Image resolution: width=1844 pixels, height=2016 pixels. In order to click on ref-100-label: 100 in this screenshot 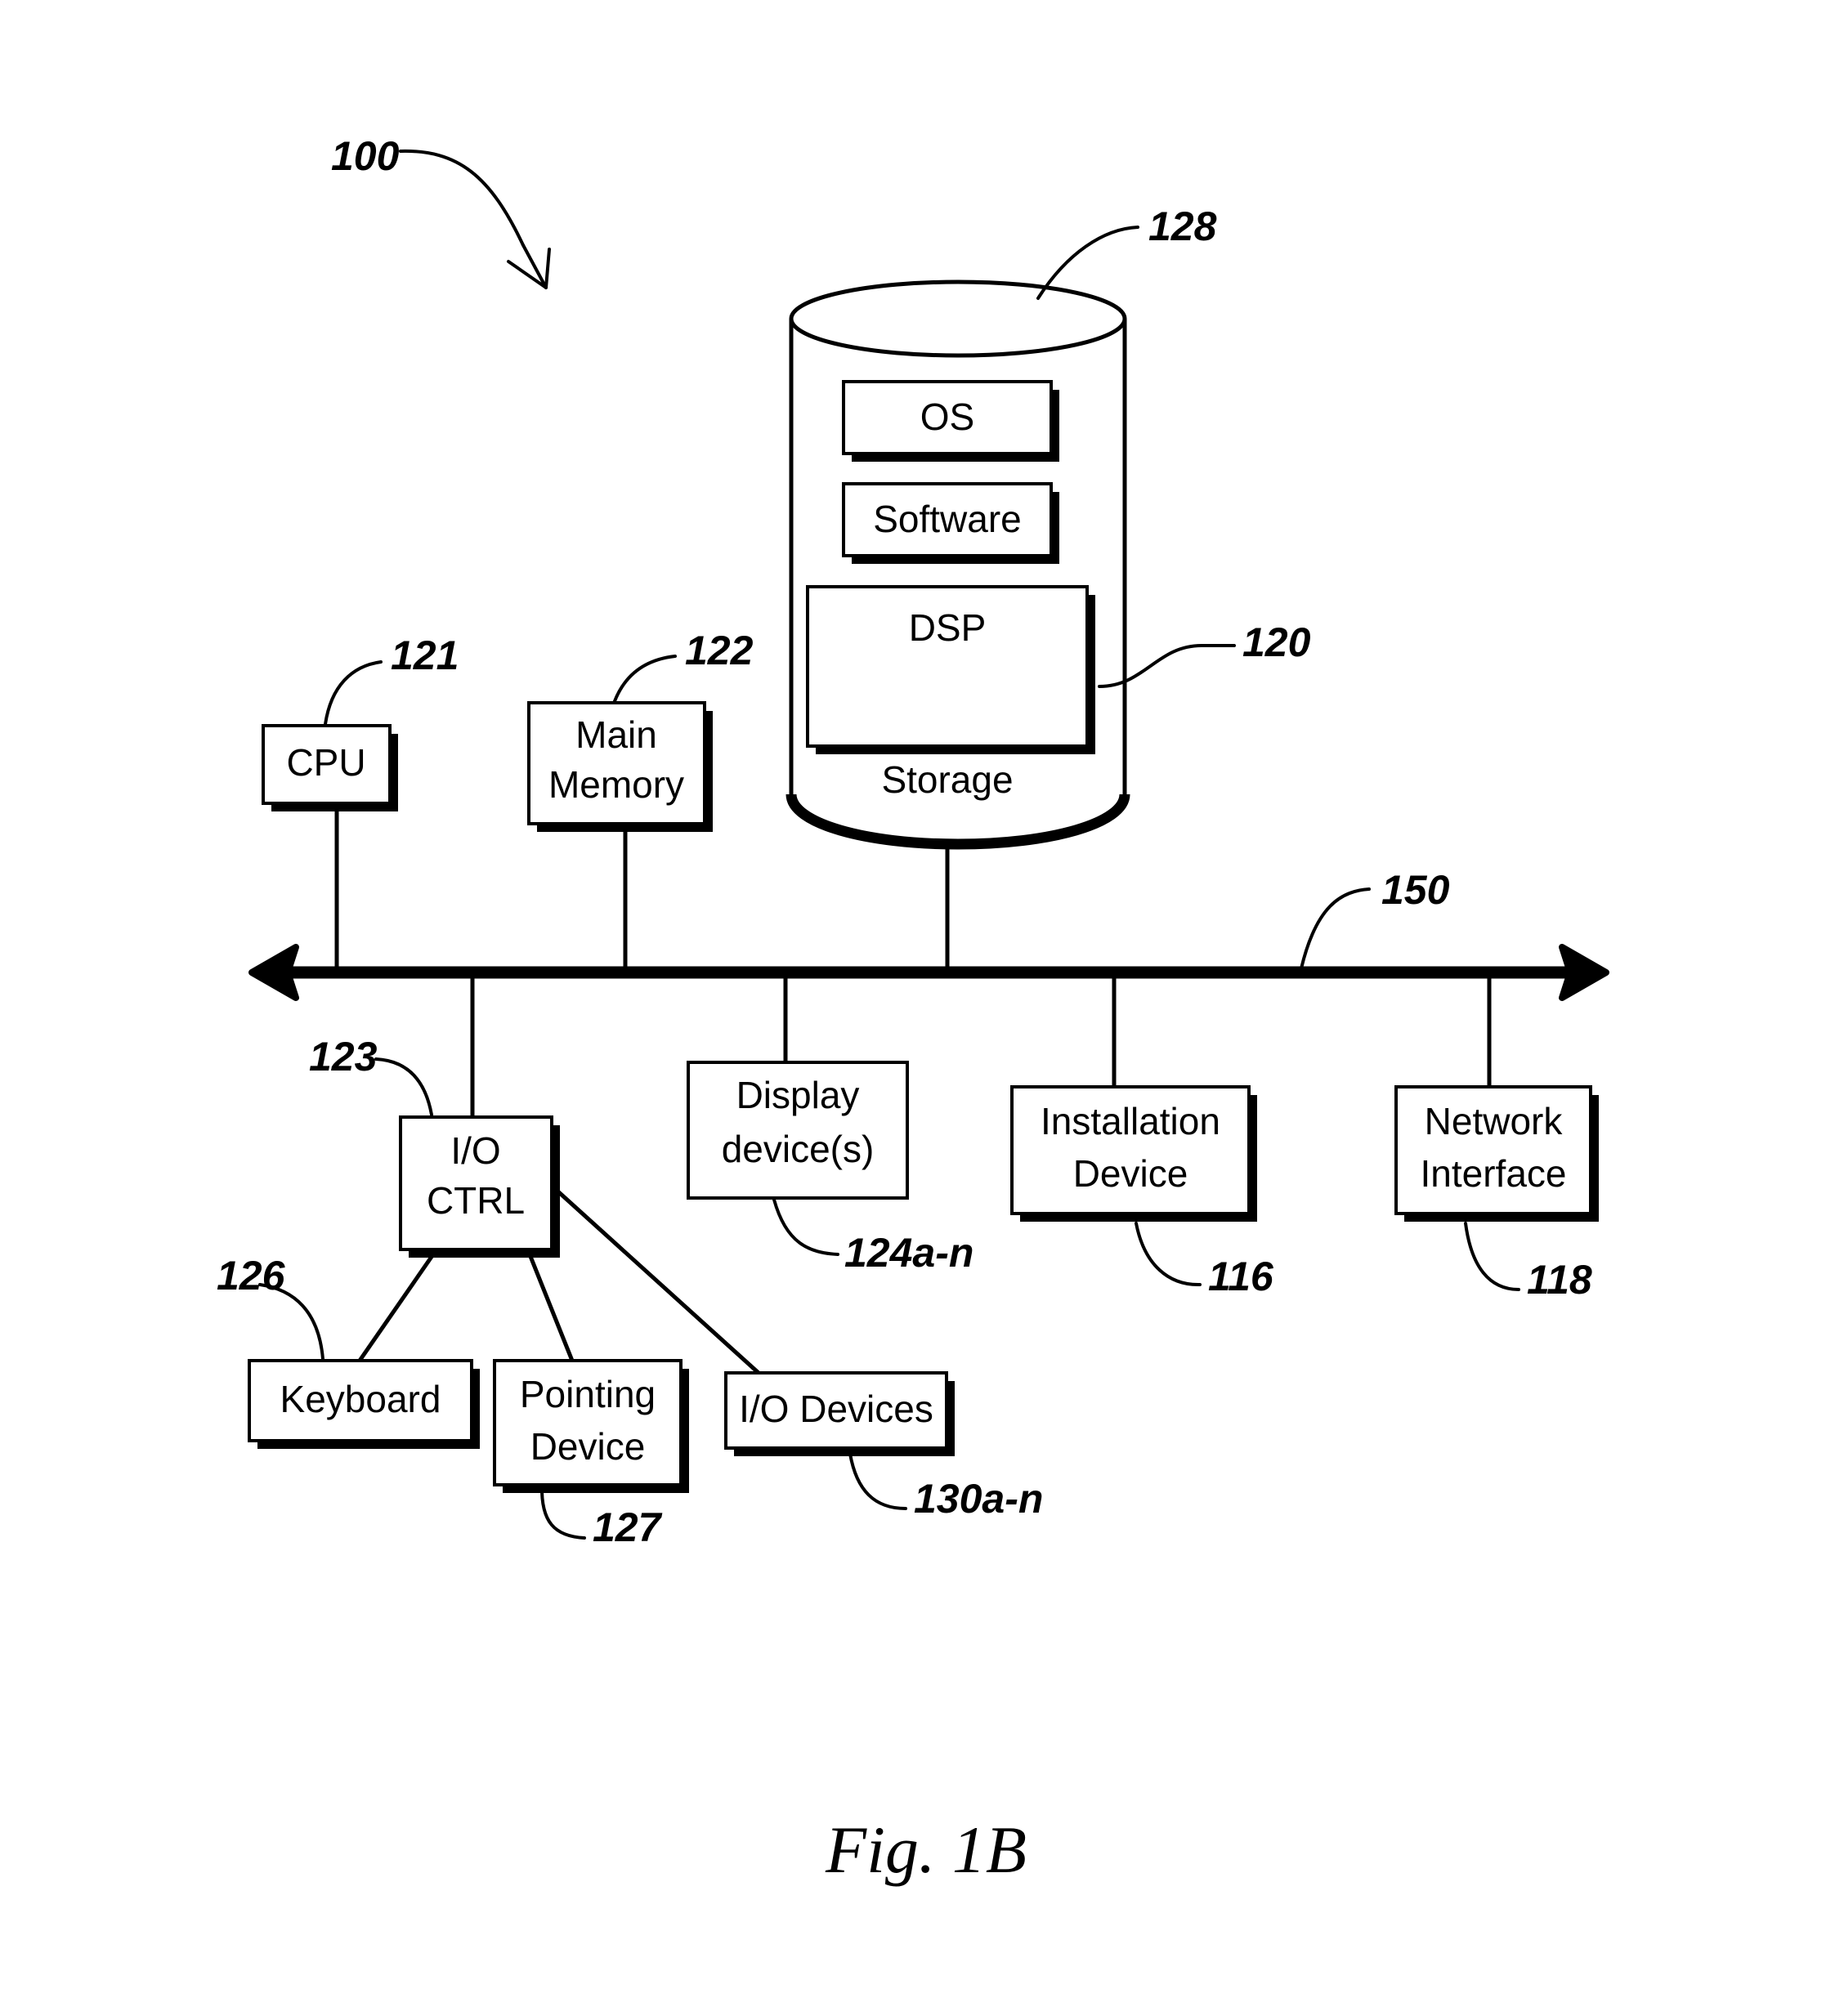, I will do `click(365, 156)`.